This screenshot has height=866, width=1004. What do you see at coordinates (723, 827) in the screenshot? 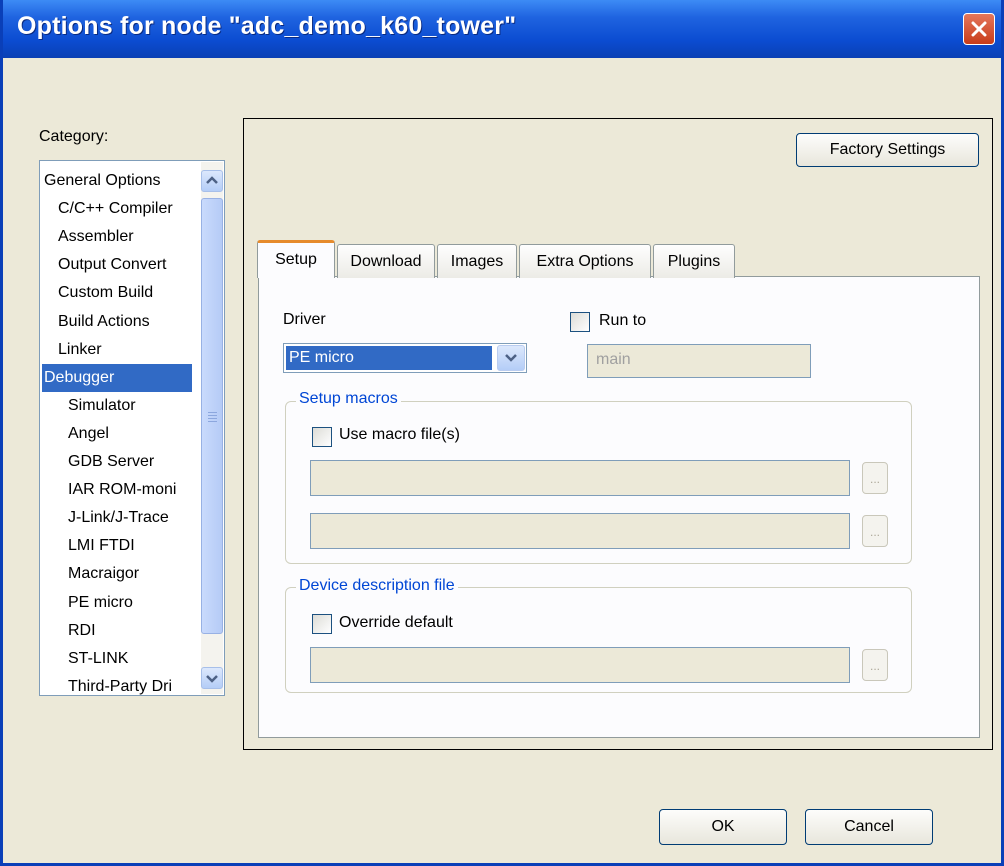
I see `ok-button: OK` at bounding box center [723, 827].